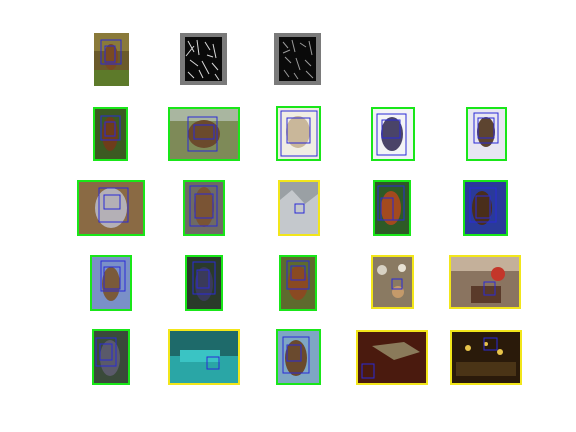 This screenshot has height=432, width=576. I want to click on result-r1c2, so click(204, 134).